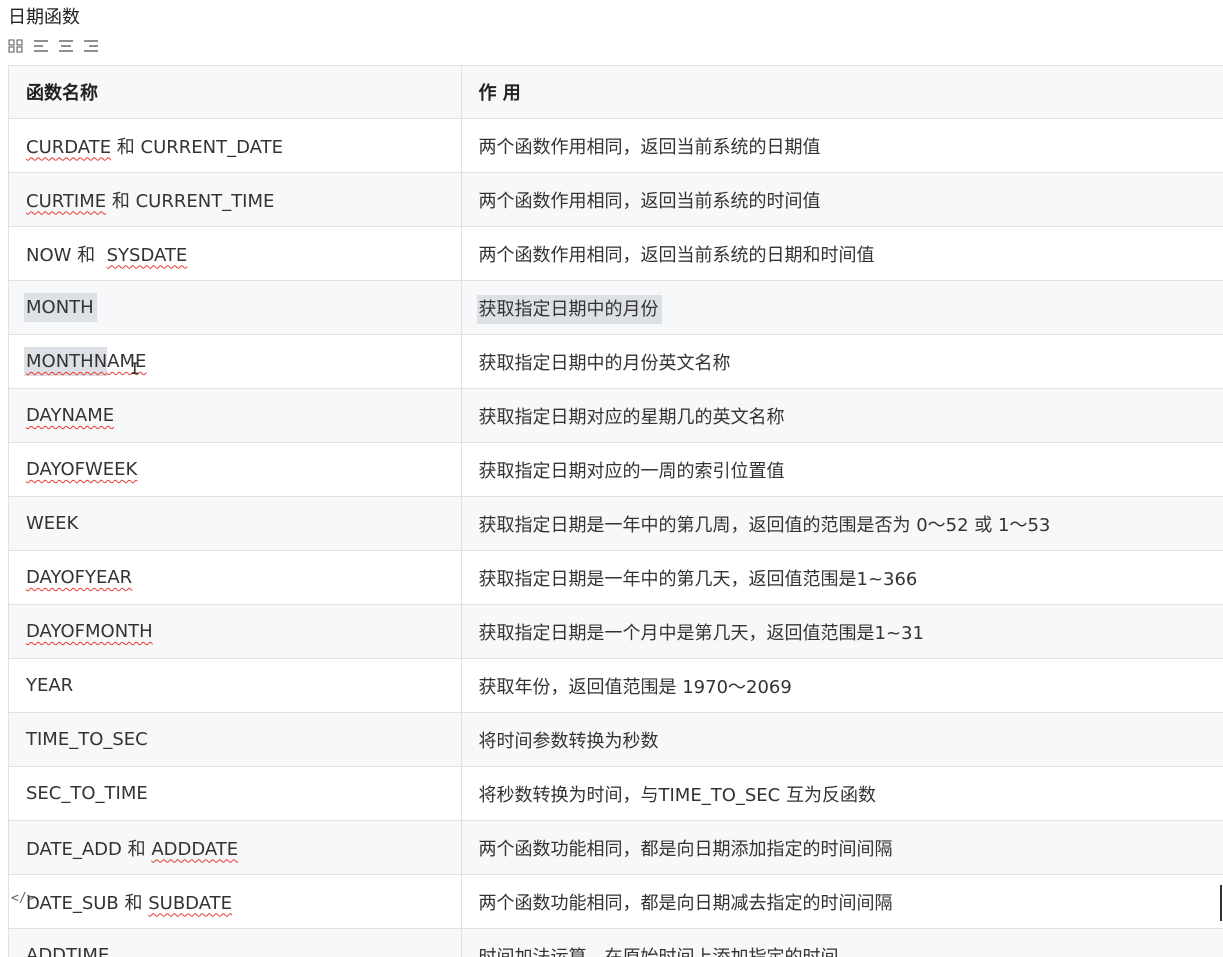 The height and width of the screenshot is (957, 1223). I want to click on function-desc-cell: 获取指定日期对应的一周的索引位置值, so click(842, 470).